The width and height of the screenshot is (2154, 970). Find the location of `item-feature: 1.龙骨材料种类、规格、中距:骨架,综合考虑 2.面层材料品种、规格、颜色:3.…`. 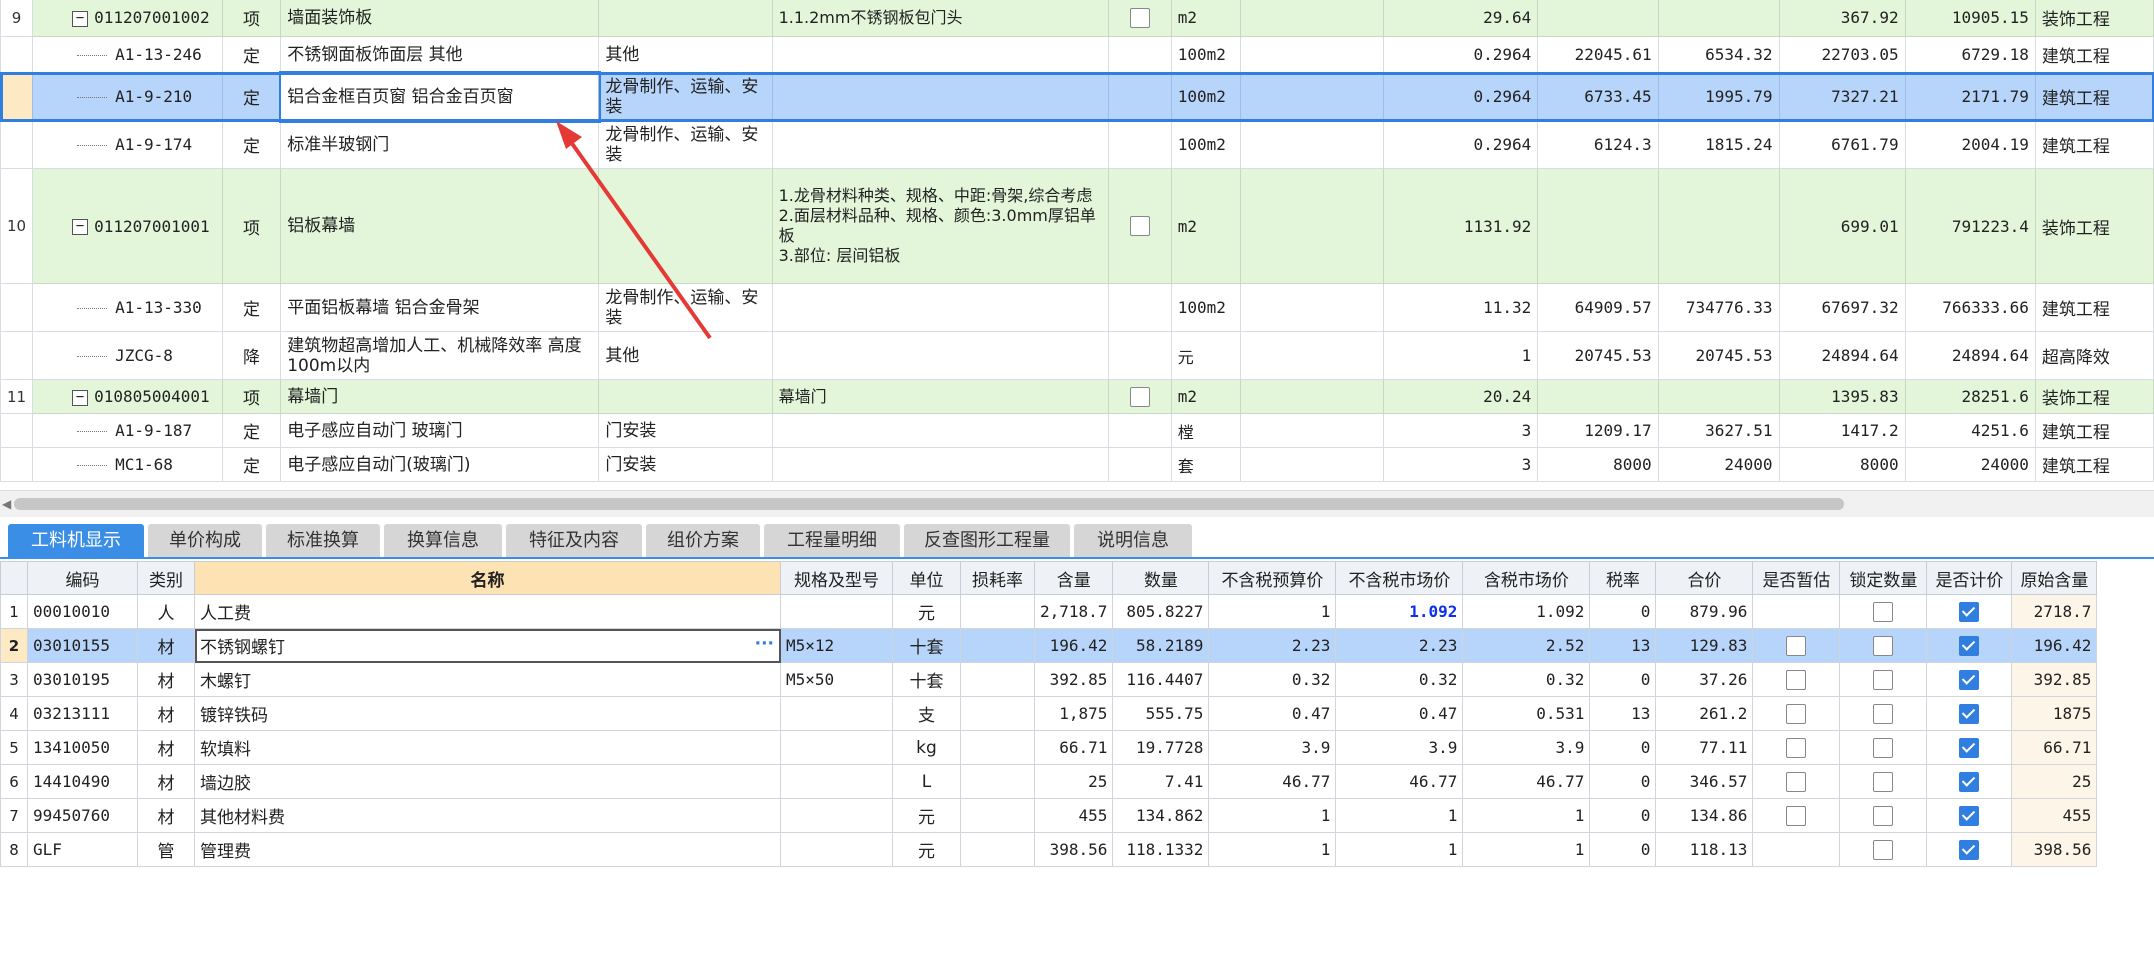

item-feature: 1.龙骨材料种类、规格、中距:骨架,综合考虑 2.面层材料品种、规格、颜色:3.… is located at coordinates (940, 226).